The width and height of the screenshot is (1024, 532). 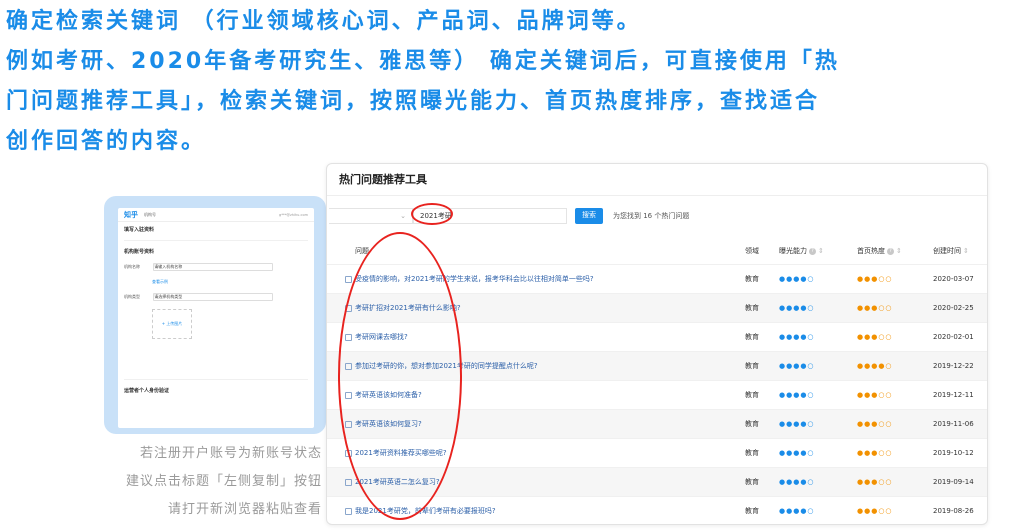 What do you see at coordinates (951, 251) in the screenshot?
I see `column-created: 创建时间 ⇕` at bounding box center [951, 251].